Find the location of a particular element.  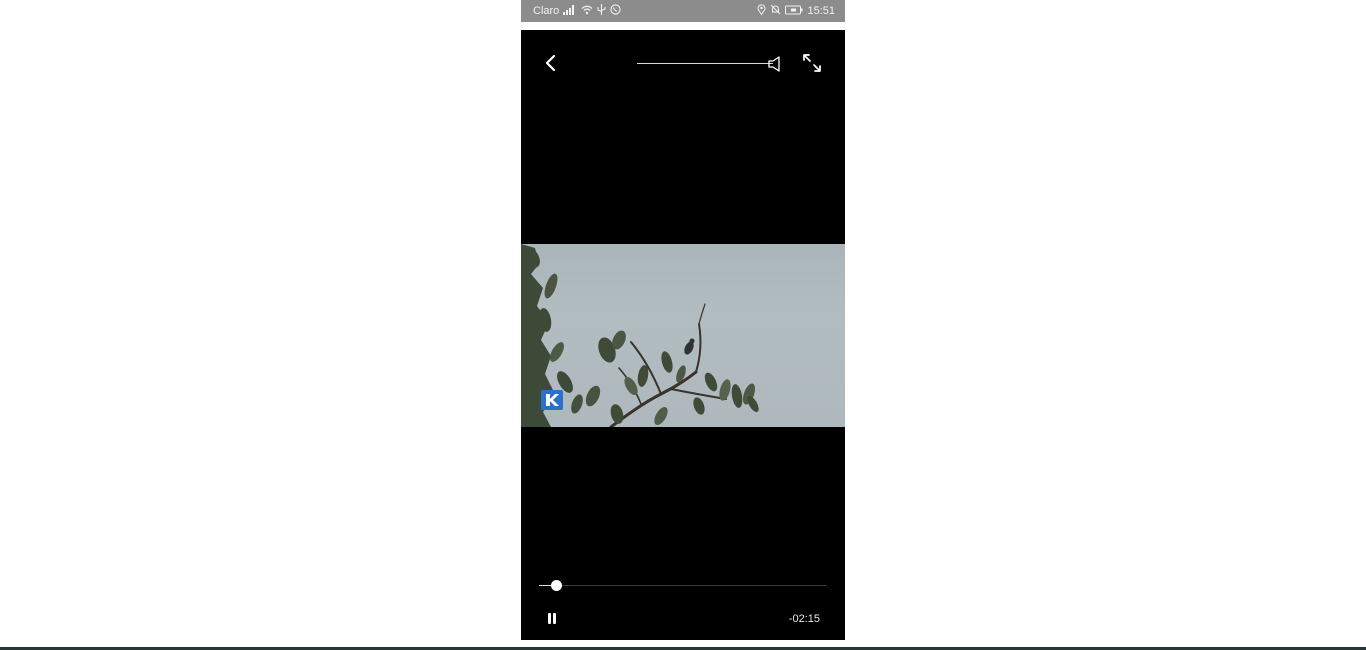

status-bar: Claro 15:51 is located at coordinates (683, 11).